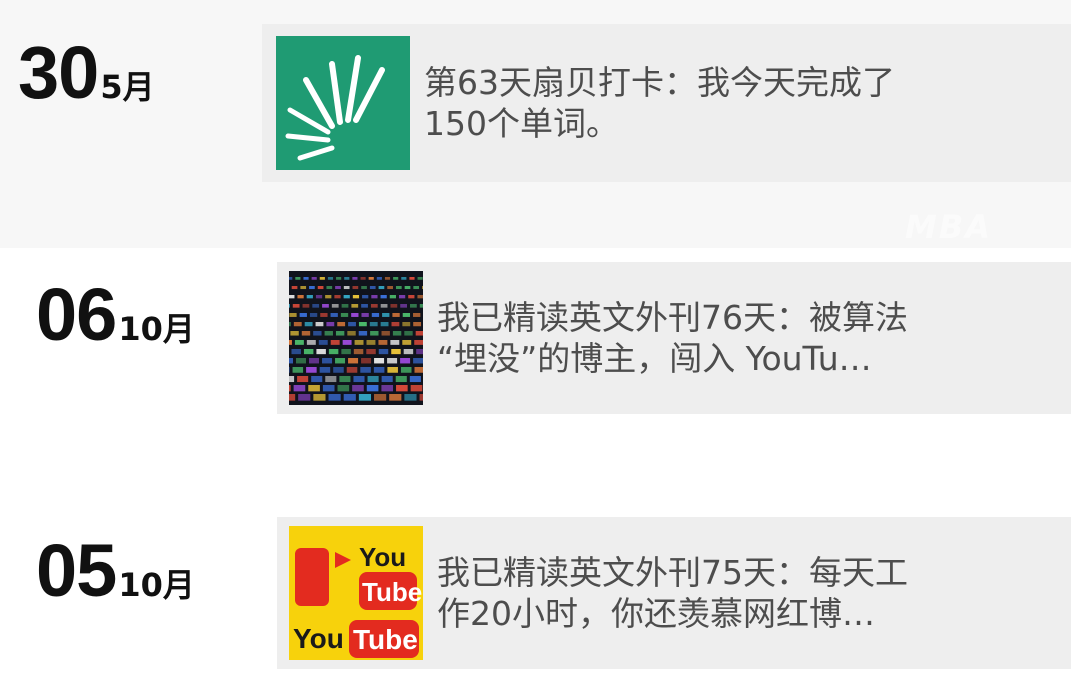 The height and width of the screenshot is (674, 1071). I want to click on shanbay-logo-icon, so click(343, 103).